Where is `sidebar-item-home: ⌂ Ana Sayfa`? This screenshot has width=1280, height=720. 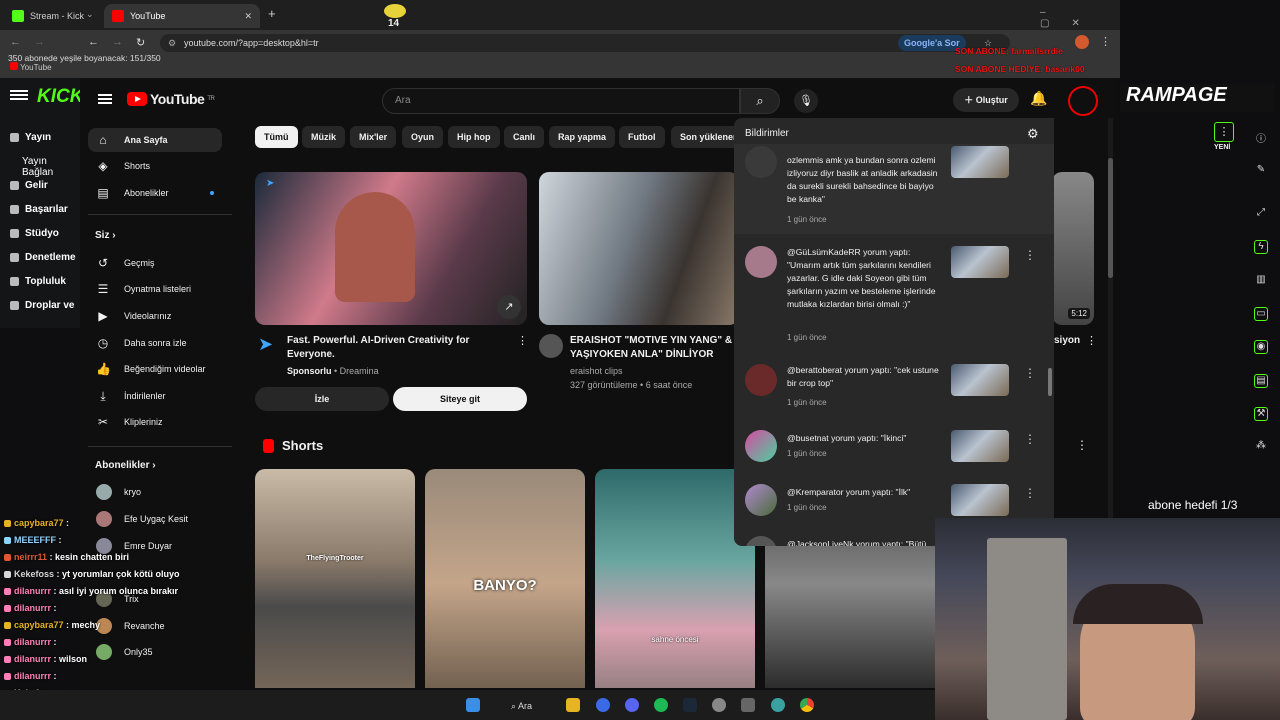
sidebar-item-home: ⌂ Ana Sayfa is located at coordinates (155, 140).